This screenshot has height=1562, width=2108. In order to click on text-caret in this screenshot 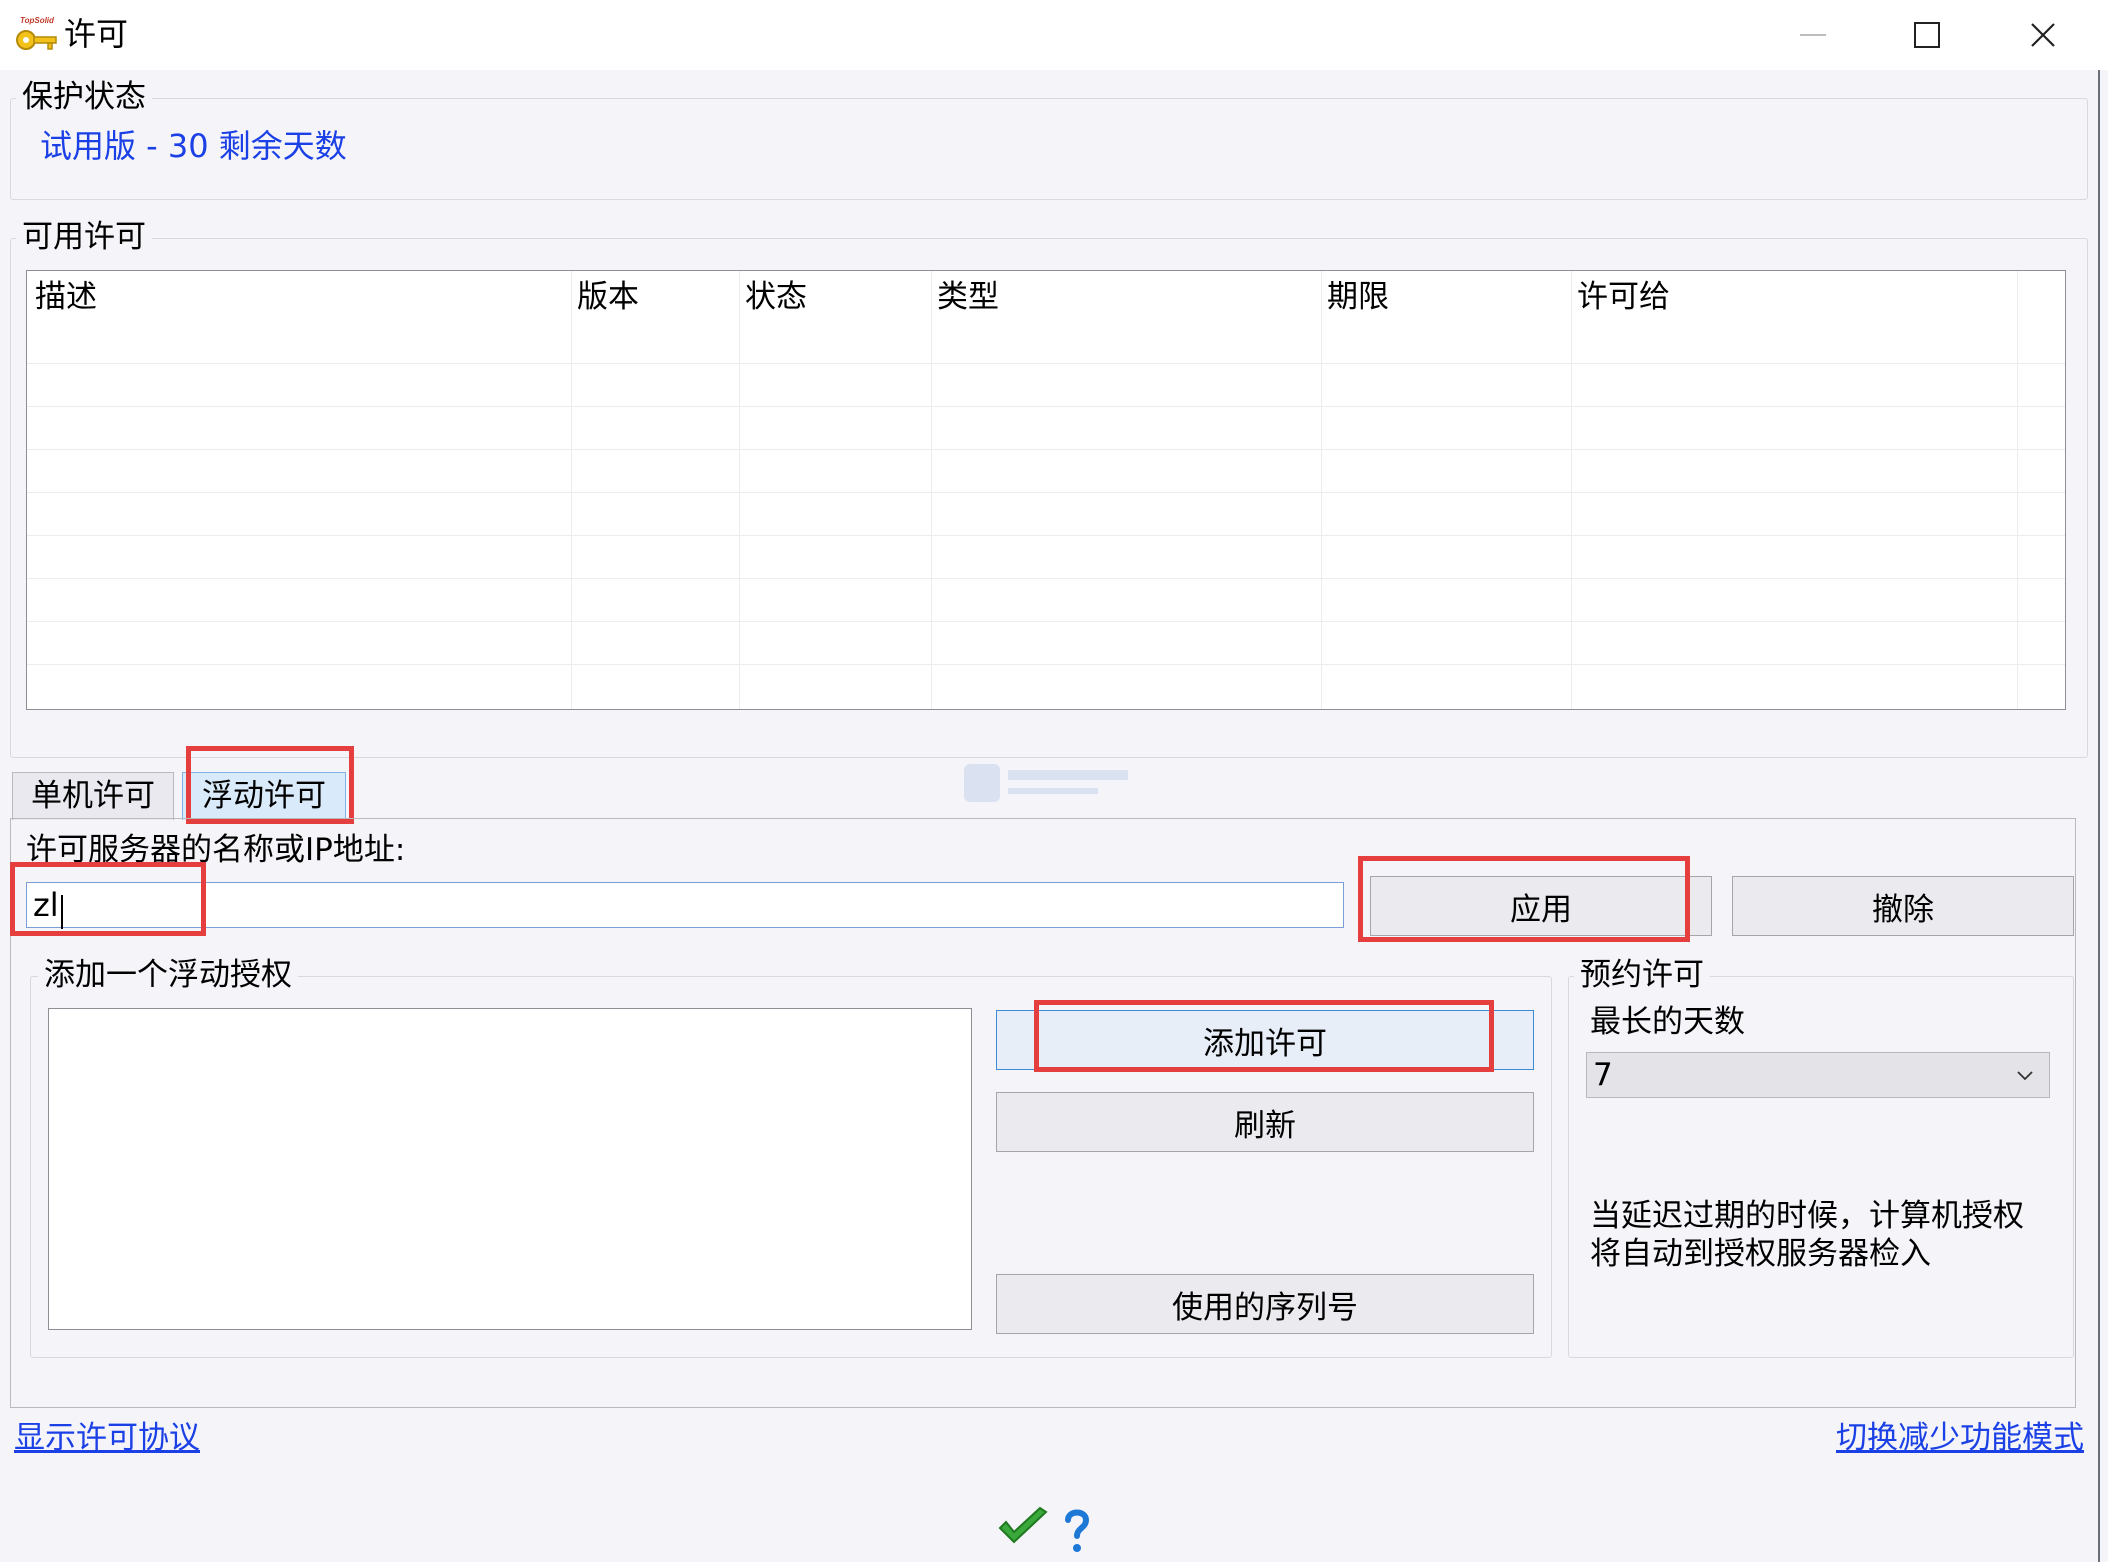, I will do `click(61, 911)`.